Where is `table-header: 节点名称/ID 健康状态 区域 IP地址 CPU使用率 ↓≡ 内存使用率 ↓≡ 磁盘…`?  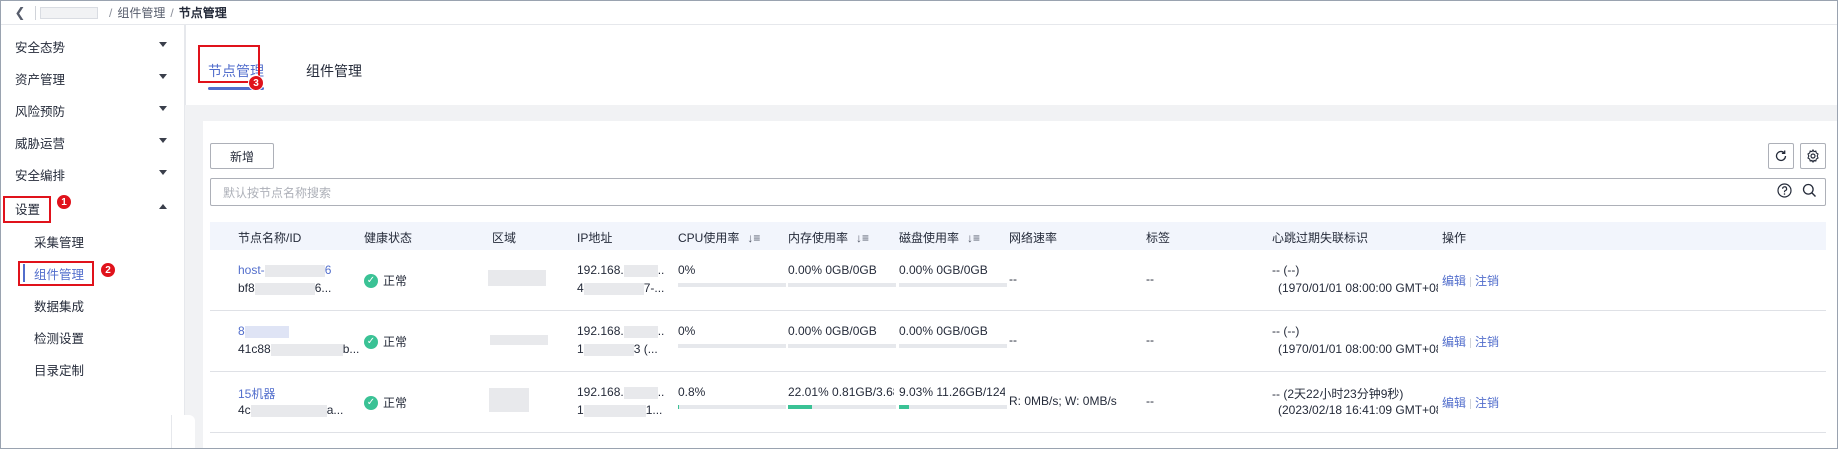
table-header: 节点名称/ID 健康状态 区域 IP地址 CPU使用率 ↓≡ 内存使用率 ↓≡ 磁盘… is located at coordinates (1018, 236).